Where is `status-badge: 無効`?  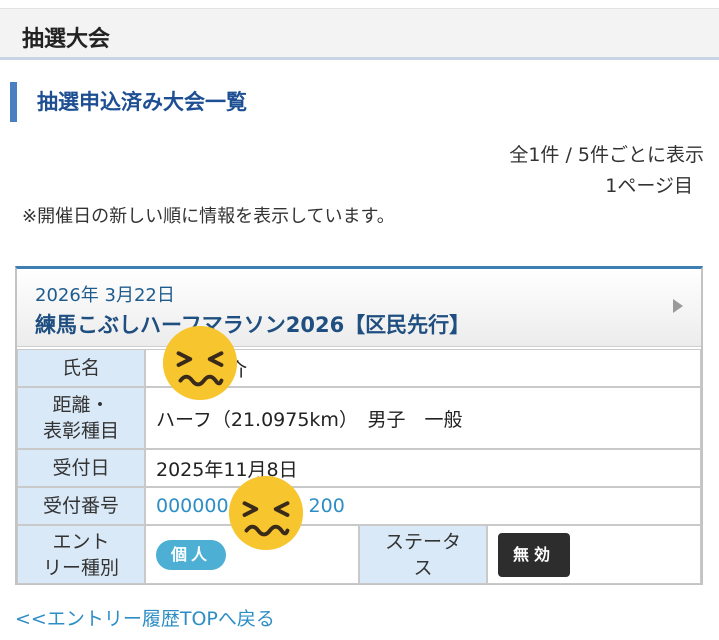 status-badge: 無効 is located at coordinates (534, 554).